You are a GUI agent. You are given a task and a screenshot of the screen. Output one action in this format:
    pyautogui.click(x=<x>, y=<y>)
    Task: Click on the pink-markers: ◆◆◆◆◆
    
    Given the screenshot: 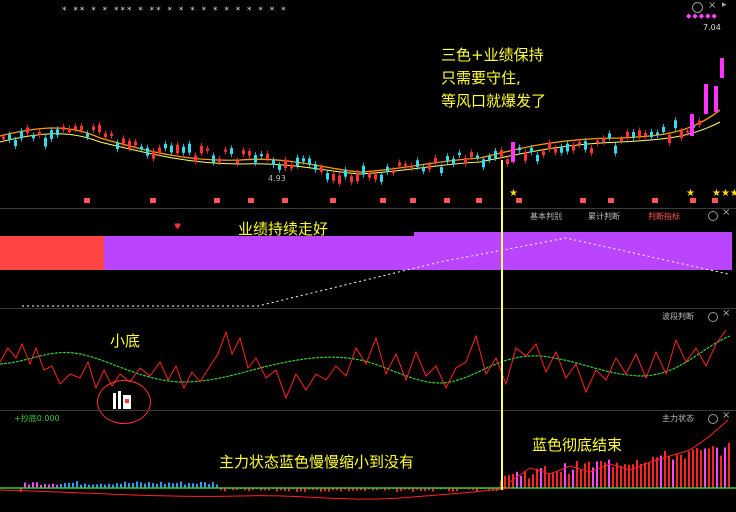 What is the action you would take?
    pyautogui.click(x=702, y=16)
    